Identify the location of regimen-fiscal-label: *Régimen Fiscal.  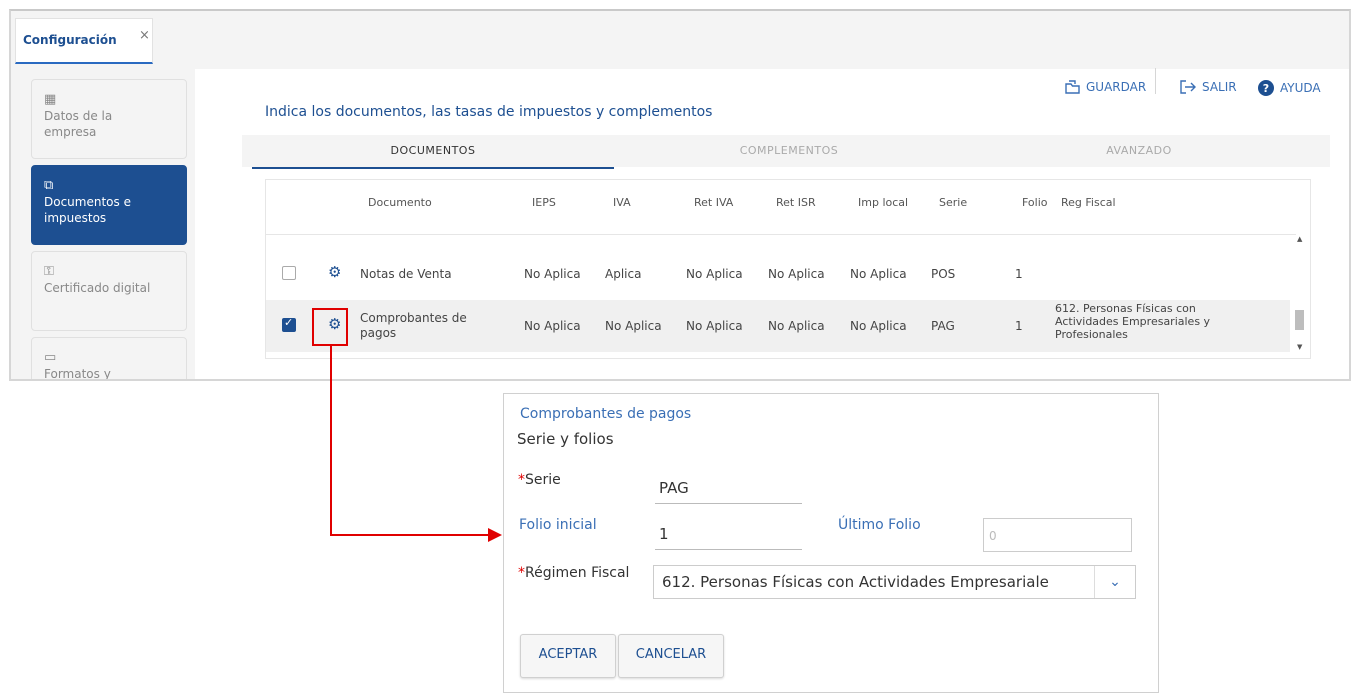
(573, 573).